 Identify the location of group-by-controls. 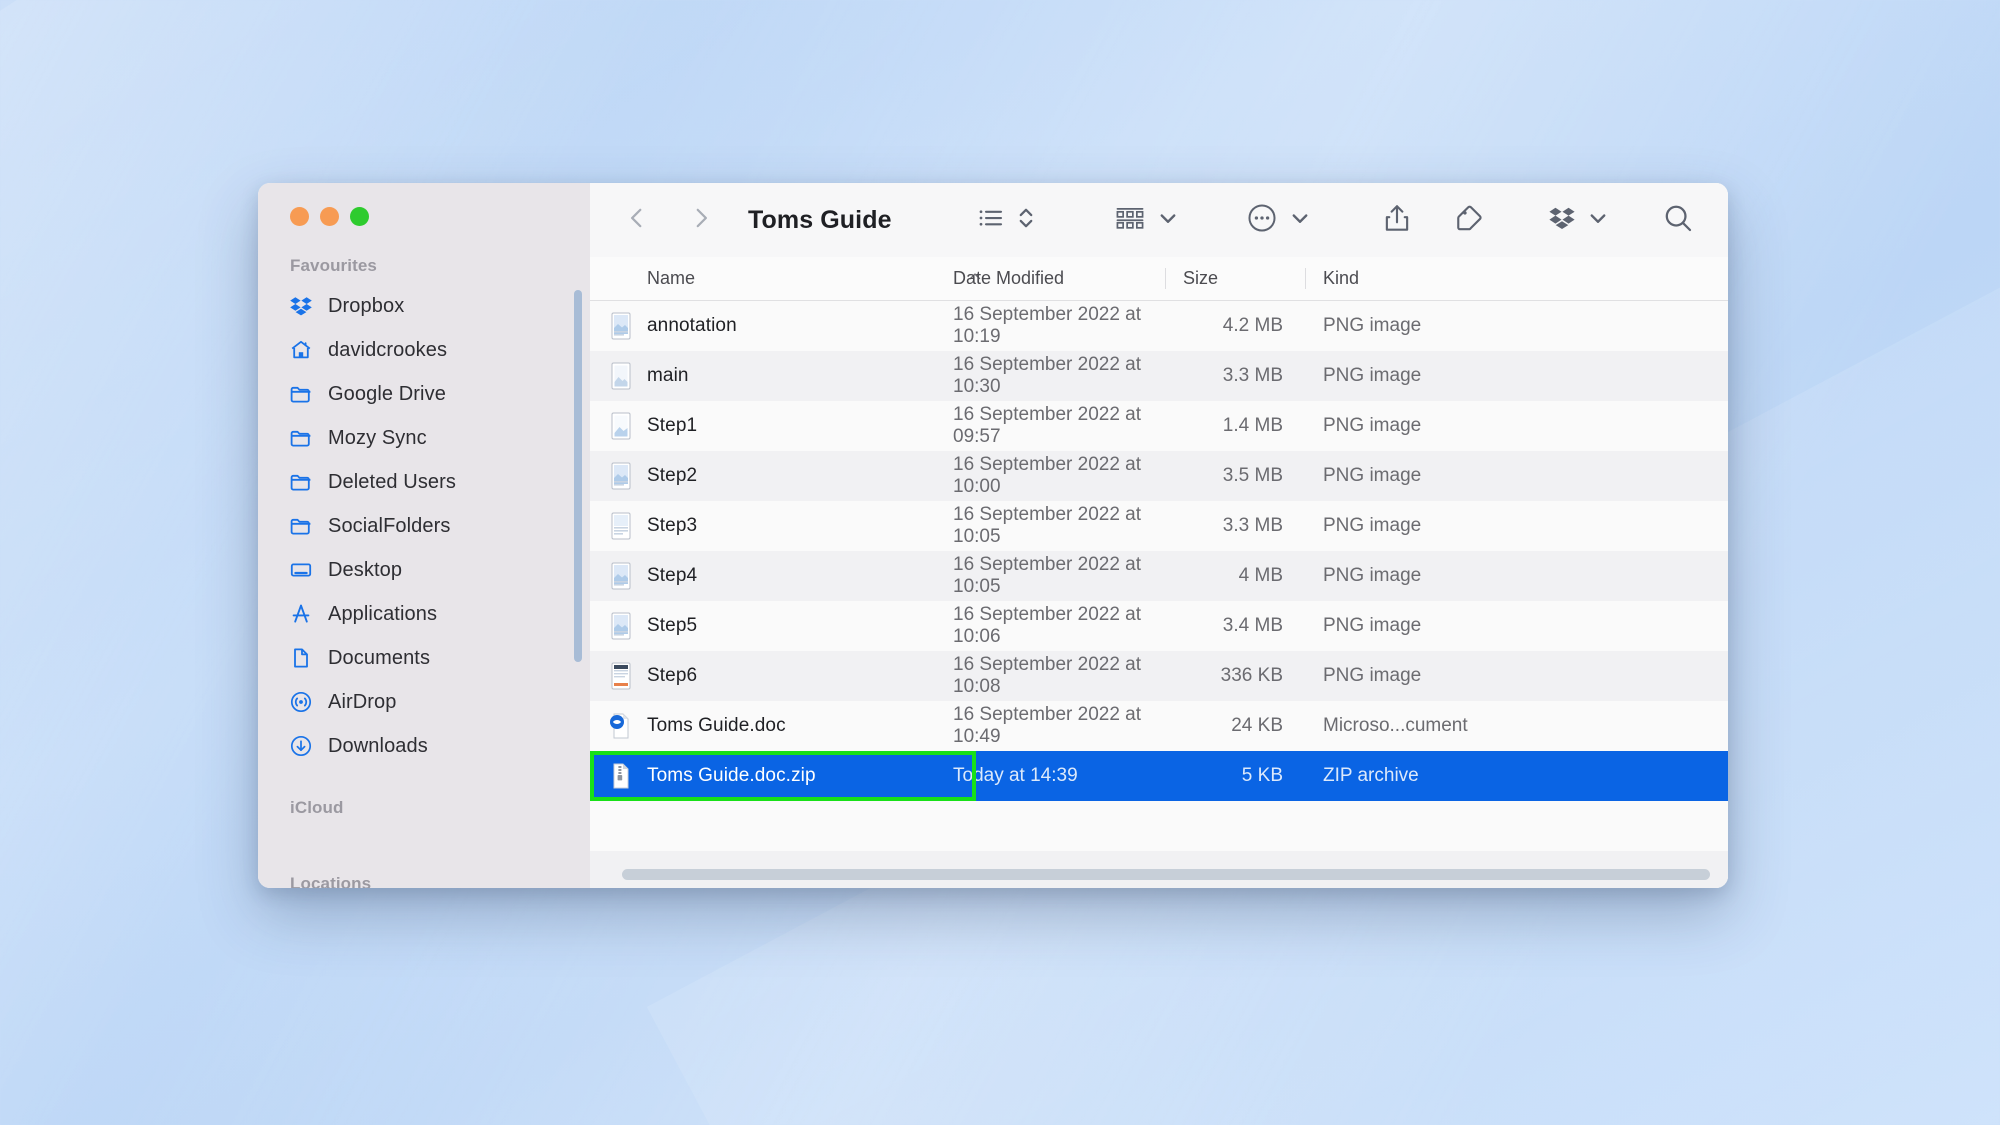
(1146, 220).